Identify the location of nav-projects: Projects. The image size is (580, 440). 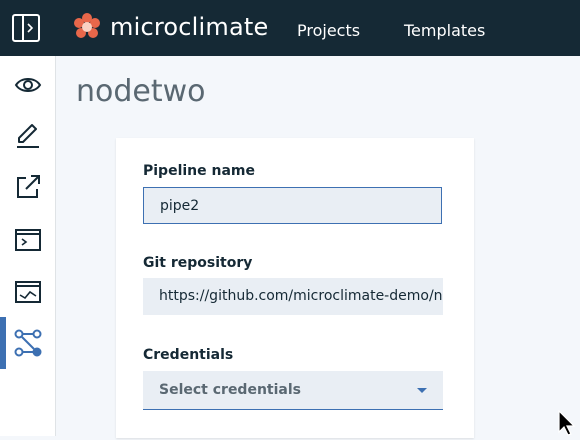
(328, 31).